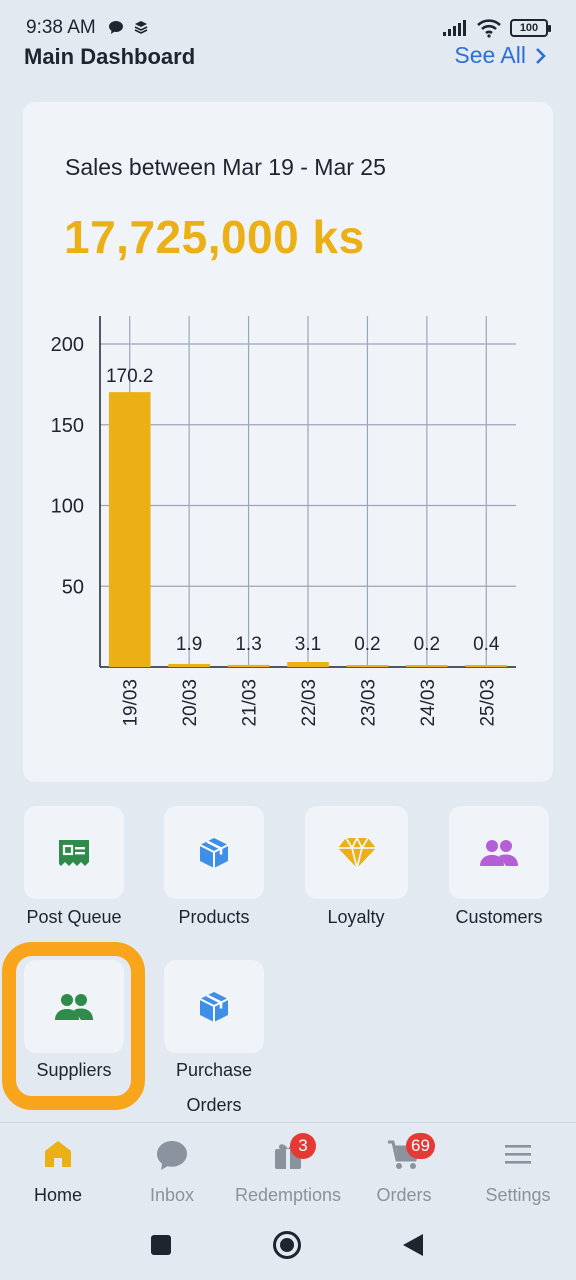  What do you see at coordinates (172, 1155) in the screenshot?
I see `chat-icon` at bounding box center [172, 1155].